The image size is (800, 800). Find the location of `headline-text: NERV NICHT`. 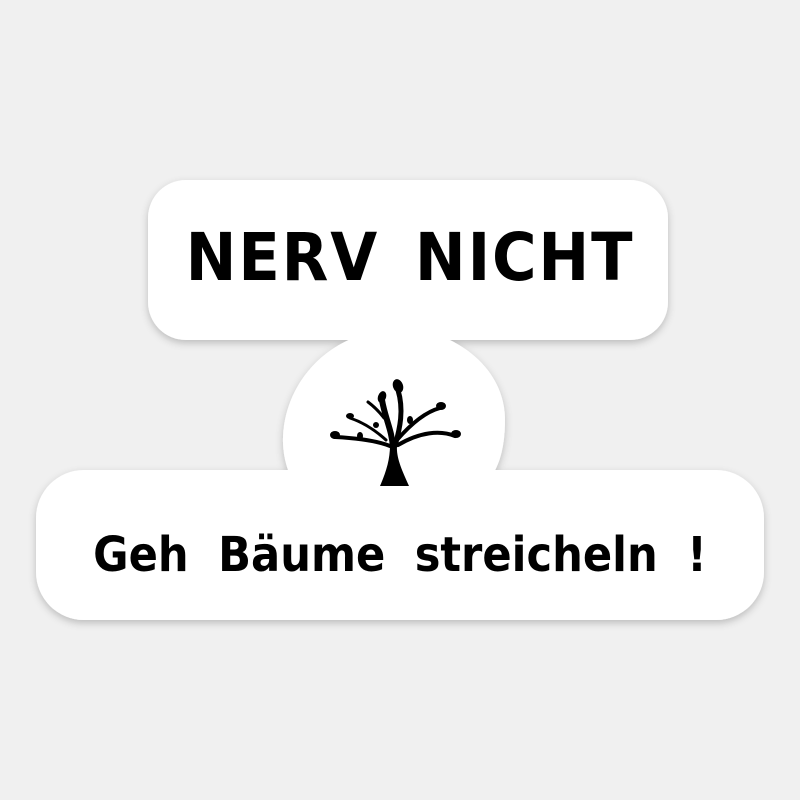

headline-text: NERV NICHT is located at coordinates (410, 257).